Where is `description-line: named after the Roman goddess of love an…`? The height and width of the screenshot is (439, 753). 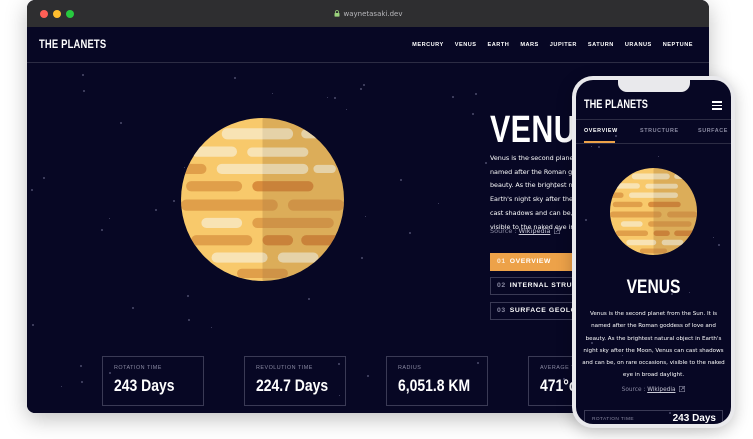 description-line: named after the Roman goddess of love an… is located at coordinates (653, 326).